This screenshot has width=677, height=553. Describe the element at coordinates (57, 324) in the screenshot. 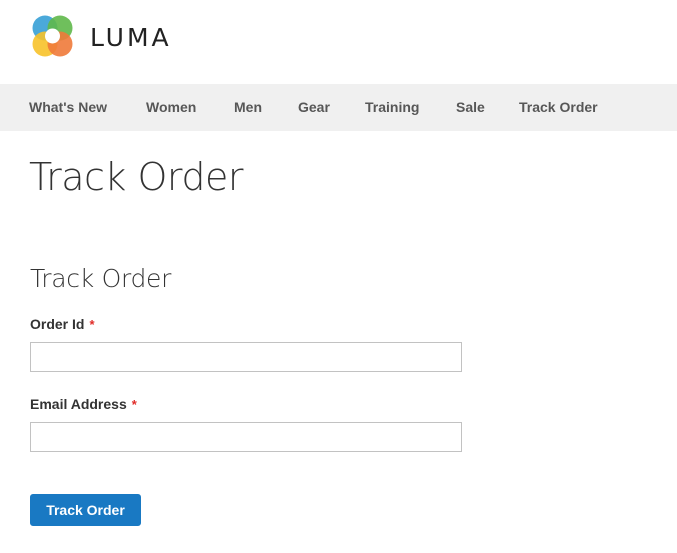

I see `order-id-label-text: Order Id` at that location.